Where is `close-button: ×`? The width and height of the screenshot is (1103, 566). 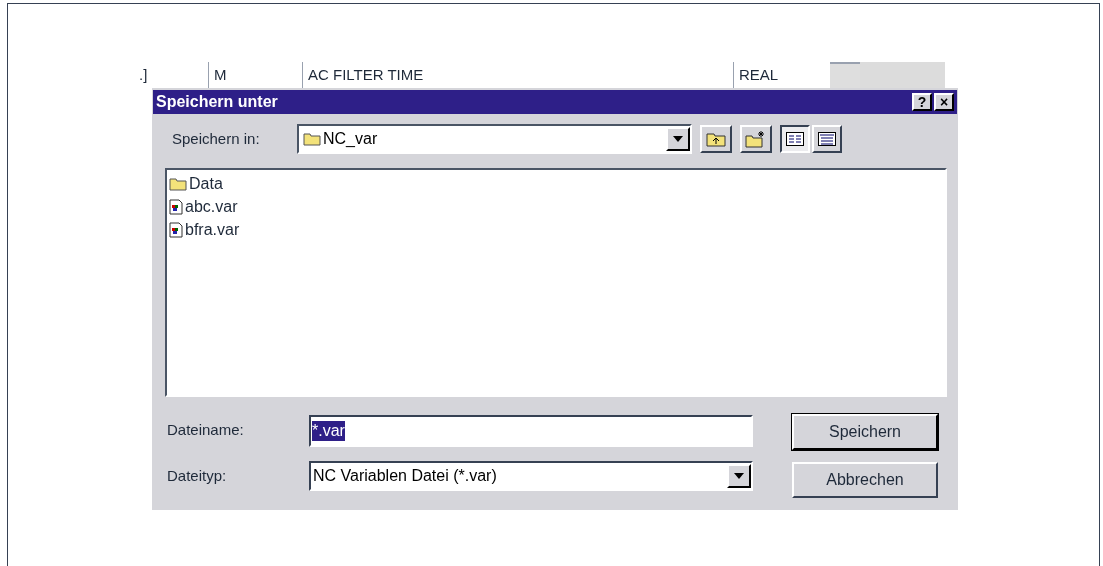 close-button: × is located at coordinates (944, 102).